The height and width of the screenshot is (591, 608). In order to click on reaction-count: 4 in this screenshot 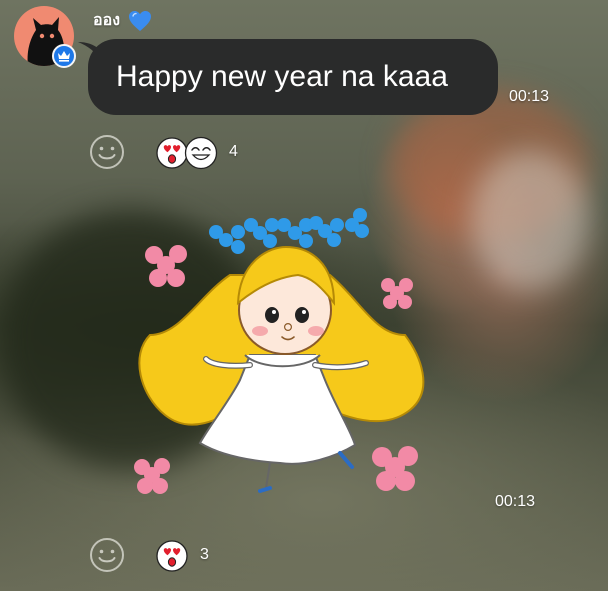, I will do `click(233, 151)`.